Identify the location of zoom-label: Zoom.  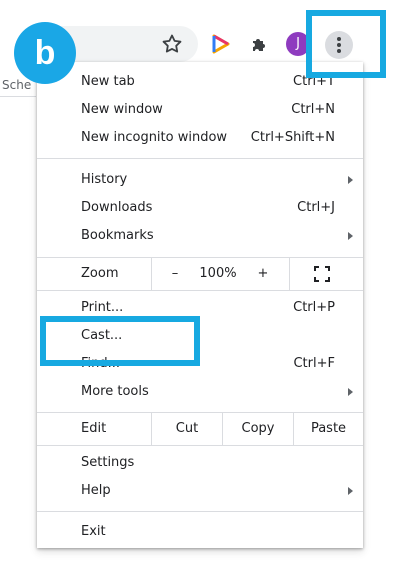
(100, 273).